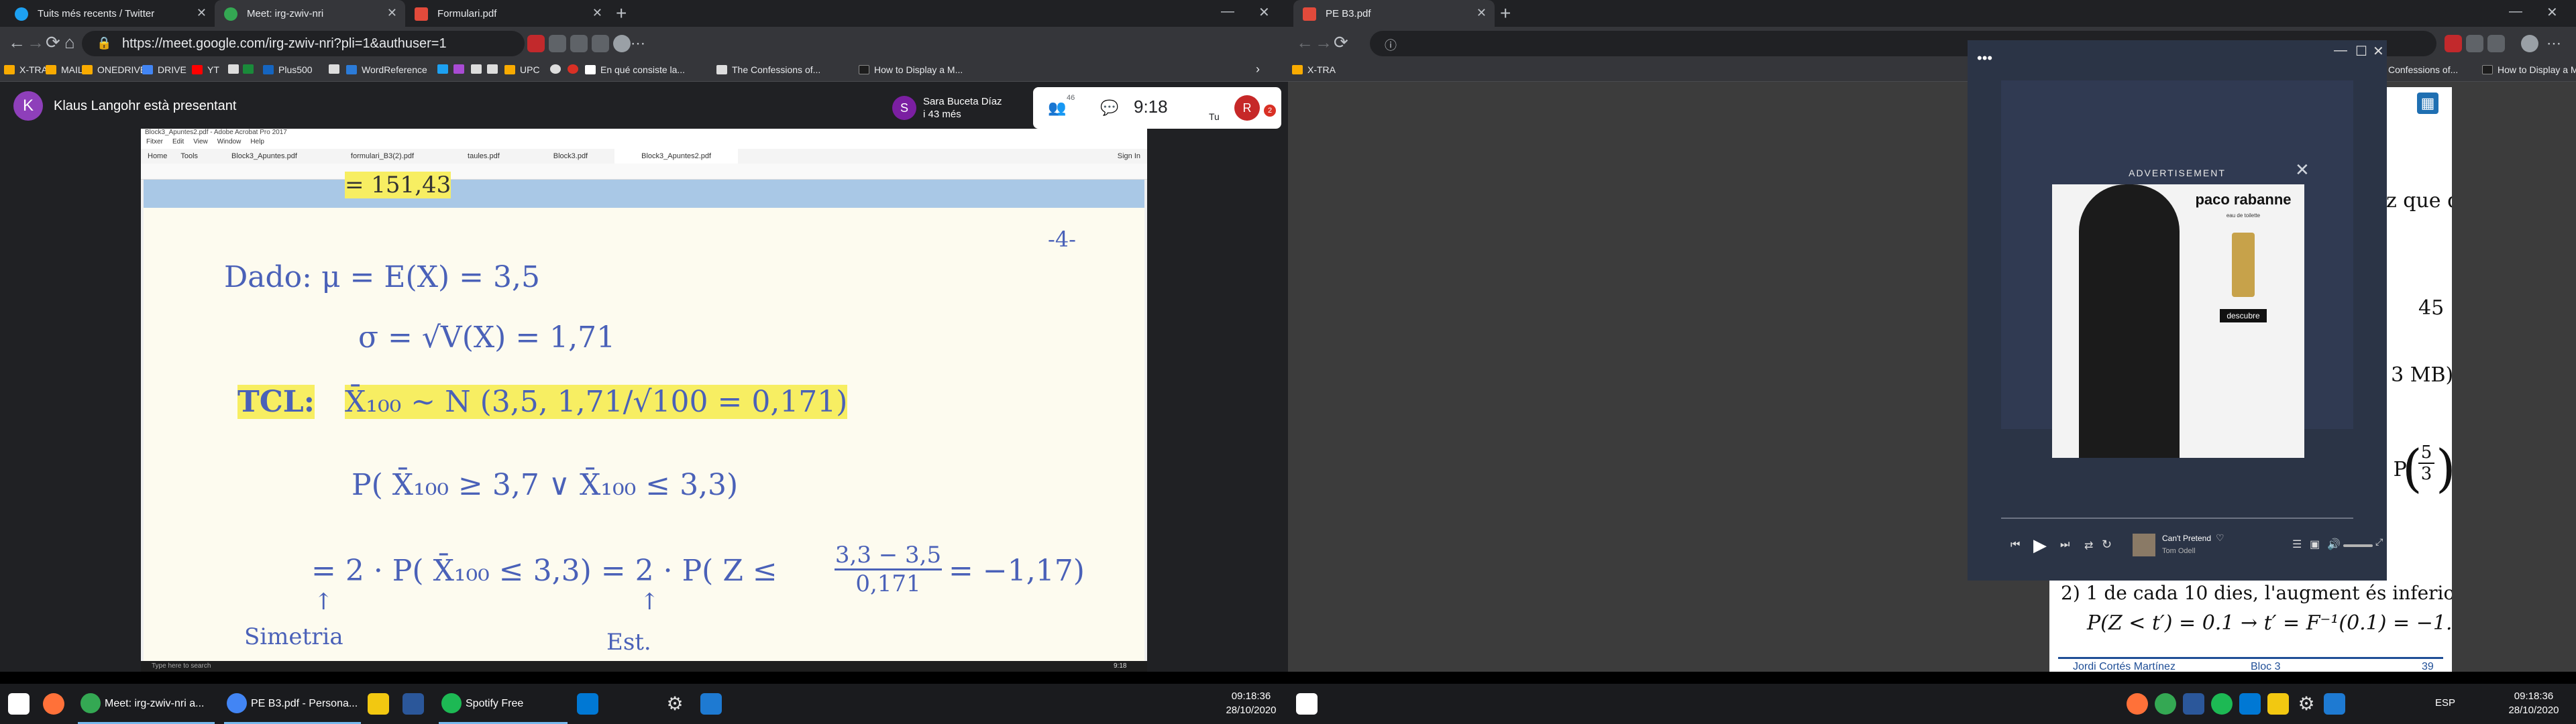 This screenshot has height=724, width=2576. What do you see at coordinates (2015, 545) in the screenshot?
I see `previous-icon: ⏮` at bounding box center [2015, 545].